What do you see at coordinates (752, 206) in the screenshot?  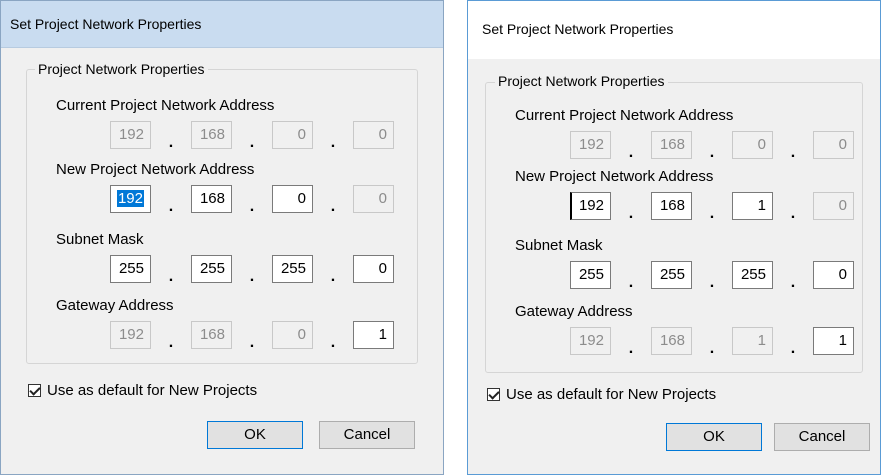 I see `new-octet-3: 1` at bounding box center [752, 206].